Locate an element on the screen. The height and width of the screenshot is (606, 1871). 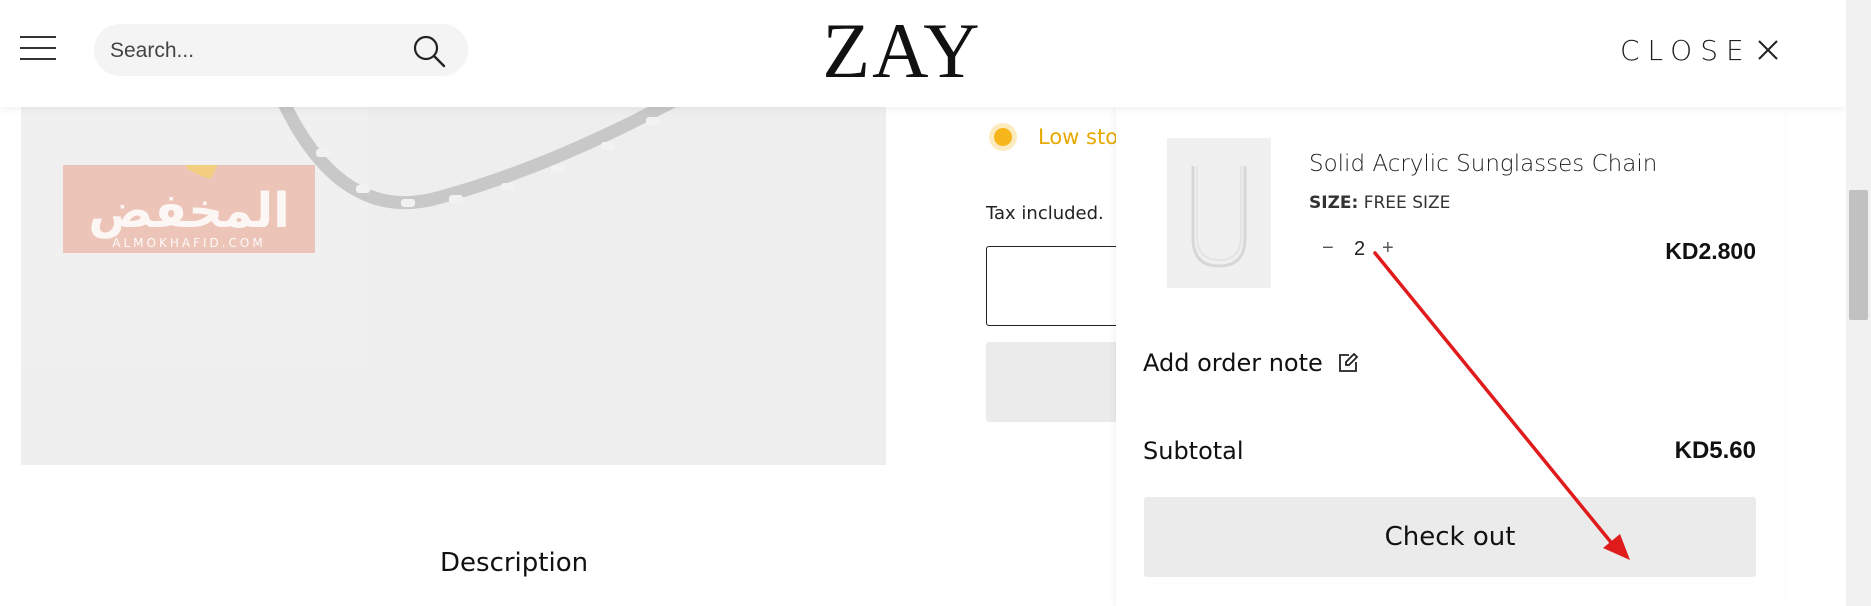
close-label: CLOSE is located at coordinates (1686, 50).